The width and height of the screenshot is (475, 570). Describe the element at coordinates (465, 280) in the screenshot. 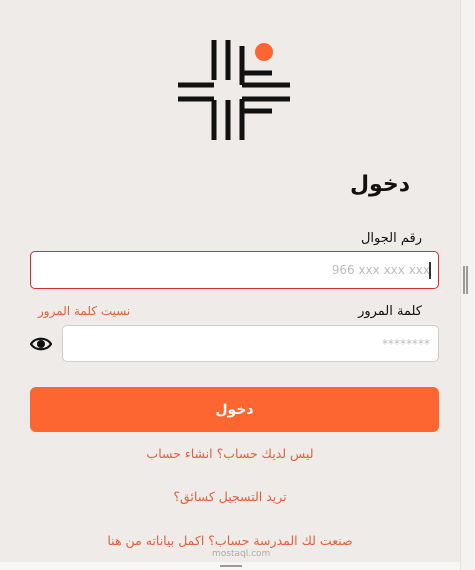

I see `resize-handle` at that location.